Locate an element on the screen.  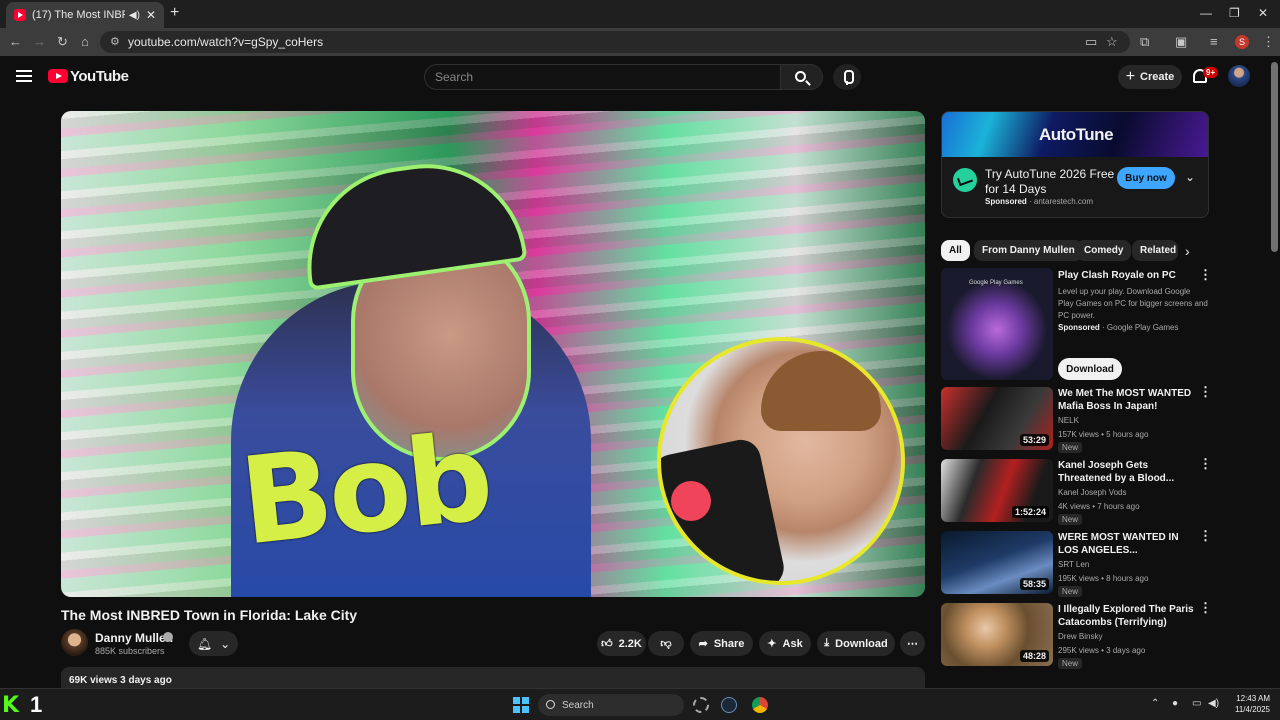
voice-search-icon is located at coordinates (847, 77).